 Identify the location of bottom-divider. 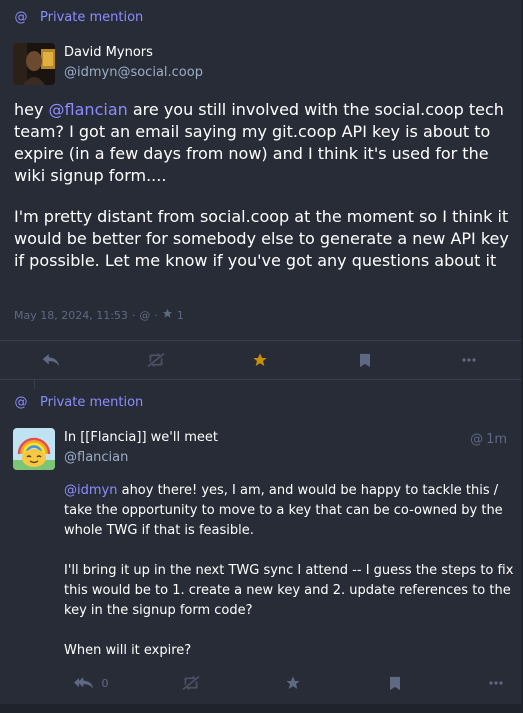
(261, 708).